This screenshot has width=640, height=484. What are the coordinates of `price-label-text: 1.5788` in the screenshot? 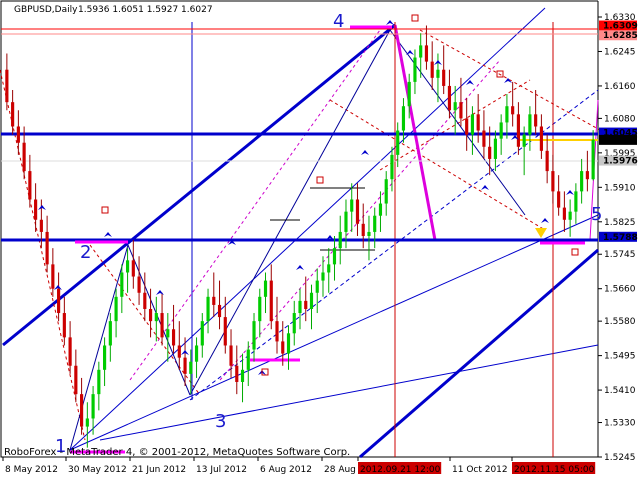 It's located at (620, 238).